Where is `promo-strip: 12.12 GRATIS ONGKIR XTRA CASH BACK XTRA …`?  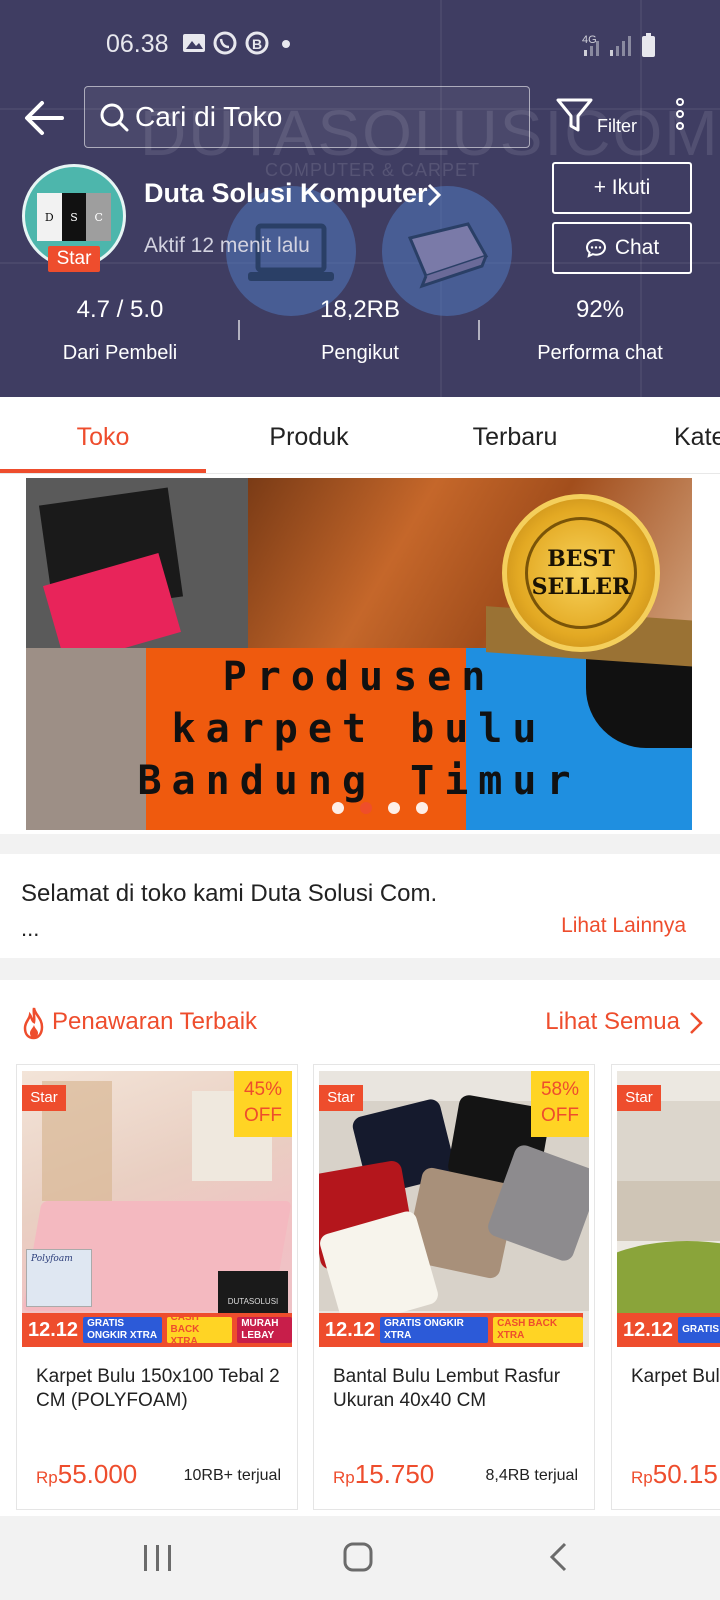
promo-strip: 12.12 GRATIS ONGKIR XTRA CASH BACK XTRA … is located at coordinates (157, 1329).